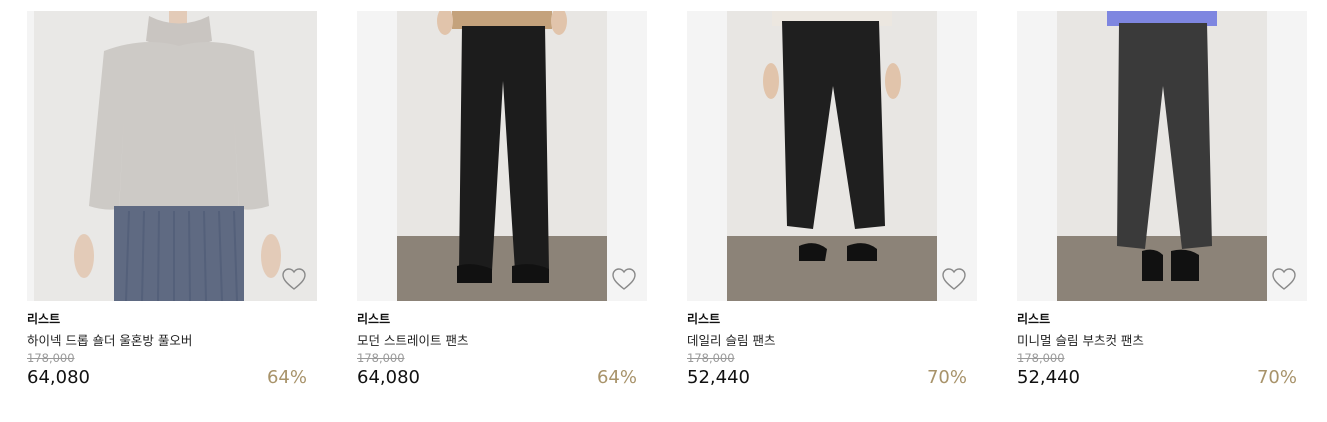 This screenshot has width=1327, height=422. I want to click on product-name: 미니멀 슬림 부츠컷 팬츠, so click(1080, 339).